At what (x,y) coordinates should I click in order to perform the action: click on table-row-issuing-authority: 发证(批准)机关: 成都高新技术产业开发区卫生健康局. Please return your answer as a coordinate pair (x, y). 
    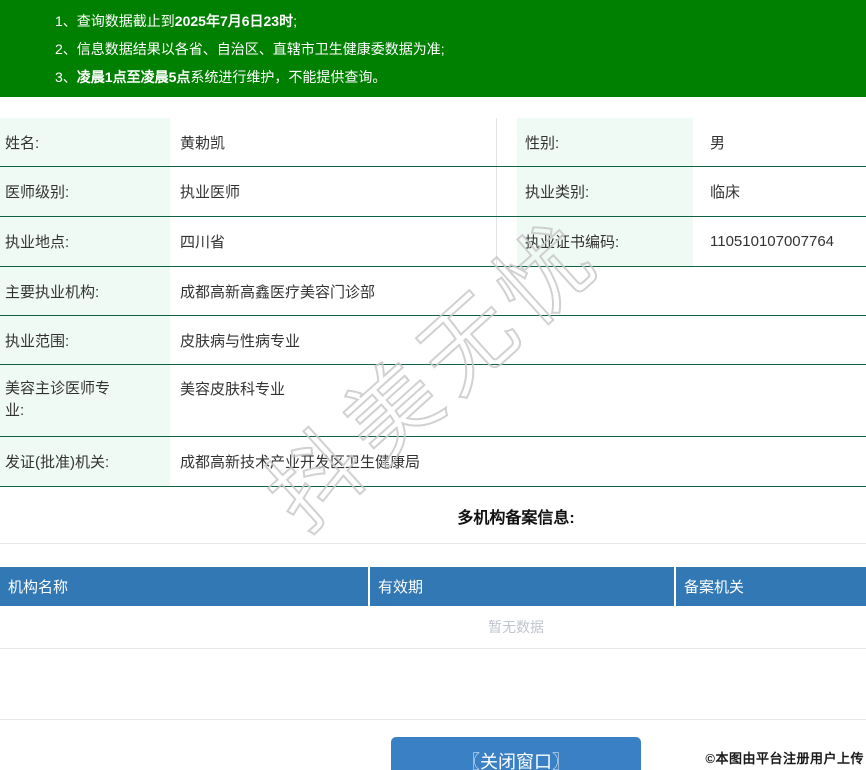
    Looking at the image, I should click on (433, 462).